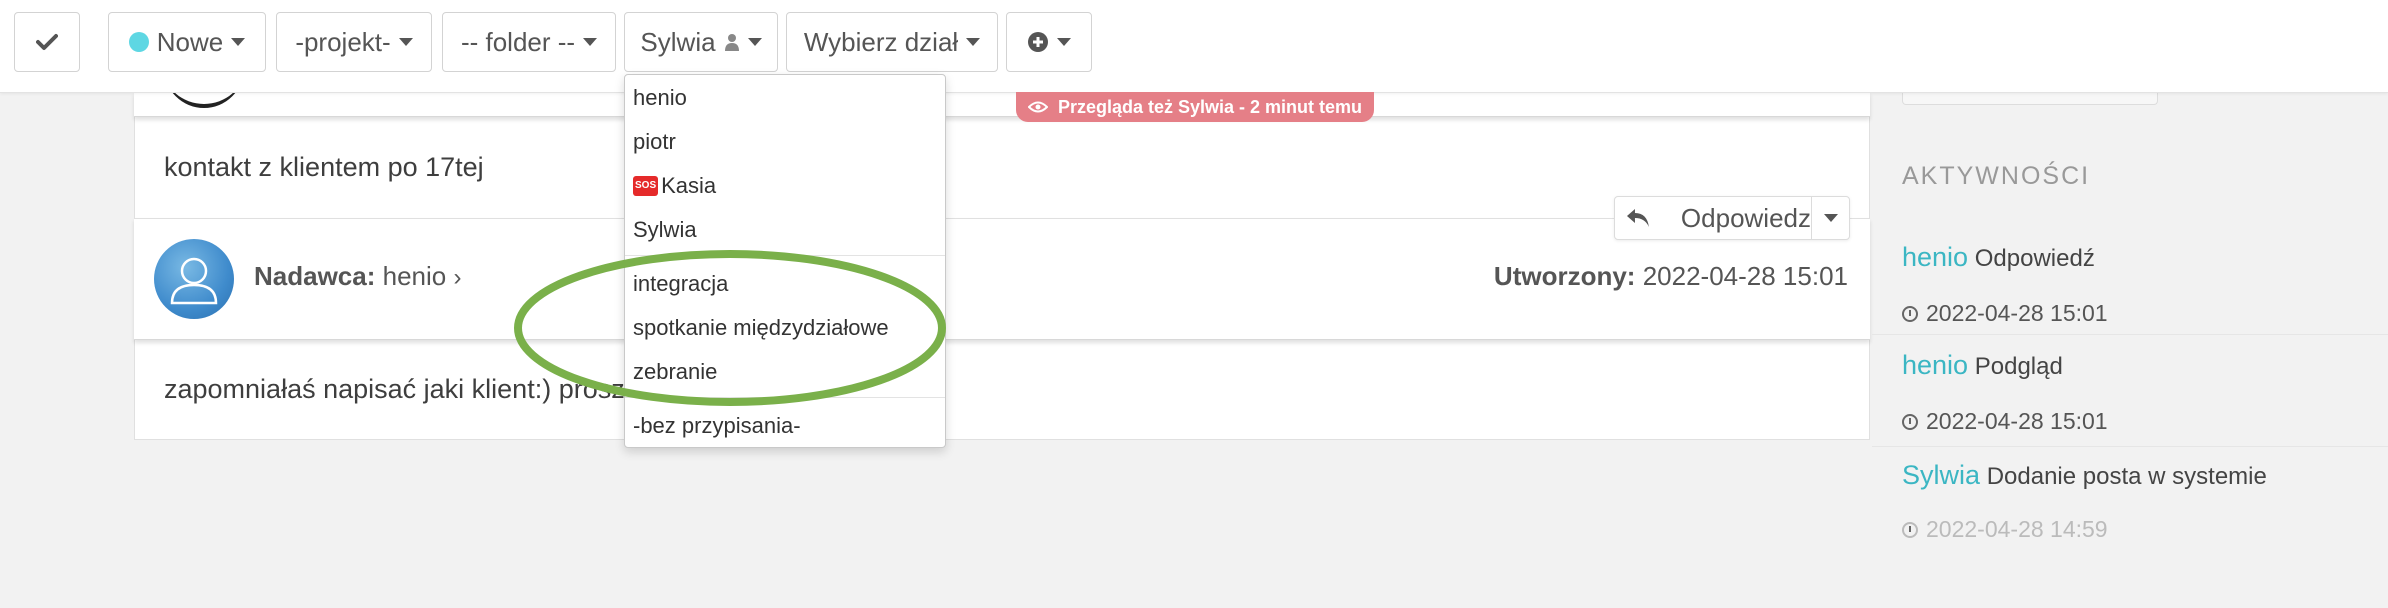 This screenshot has height=608, width=2388. I want to click on reply-label: Odpowiedz, so click(1745, 217).